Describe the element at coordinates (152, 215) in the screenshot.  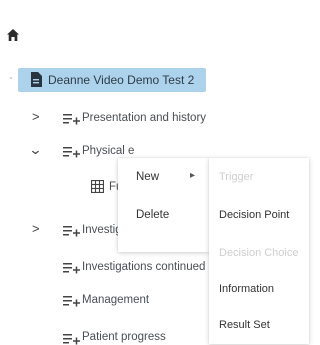
I see `context-menu-delete: Delete` at that location.